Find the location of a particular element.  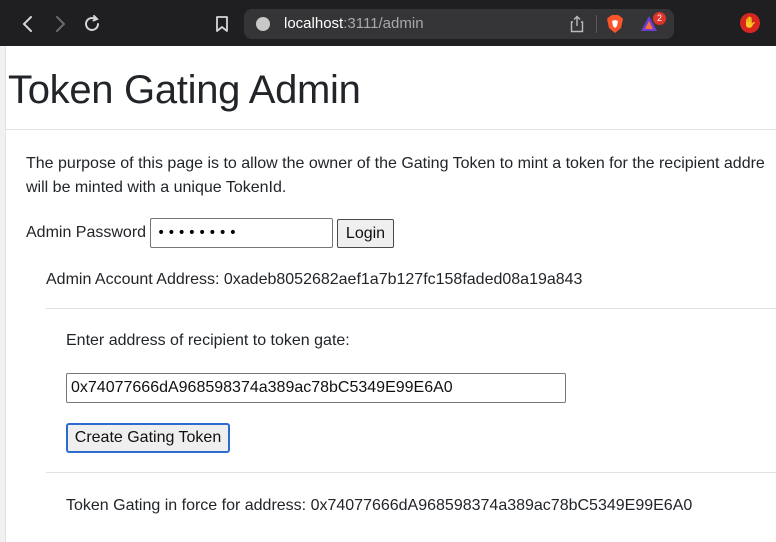

site-info-icon is located at coordinates (263, 24).